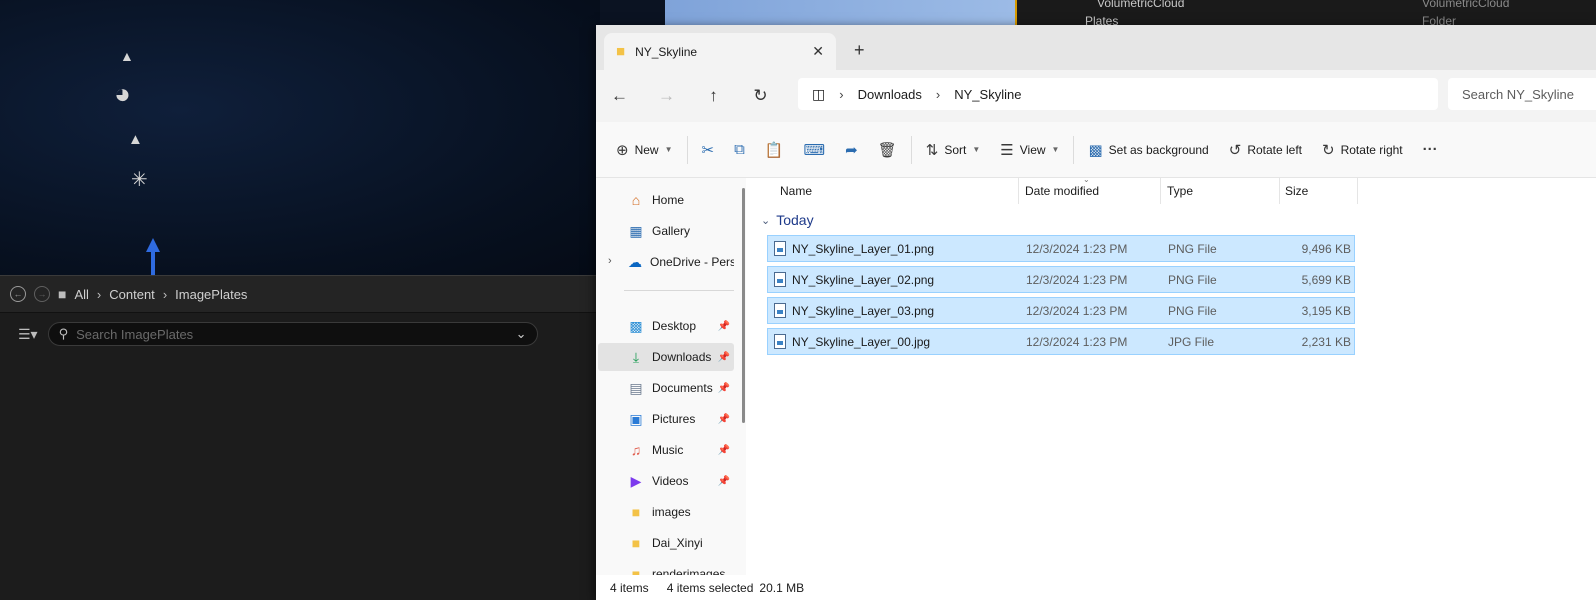 The image size is (1596, 600). I want to click on rotate-left-icon: ↺, so click(1235, 150).